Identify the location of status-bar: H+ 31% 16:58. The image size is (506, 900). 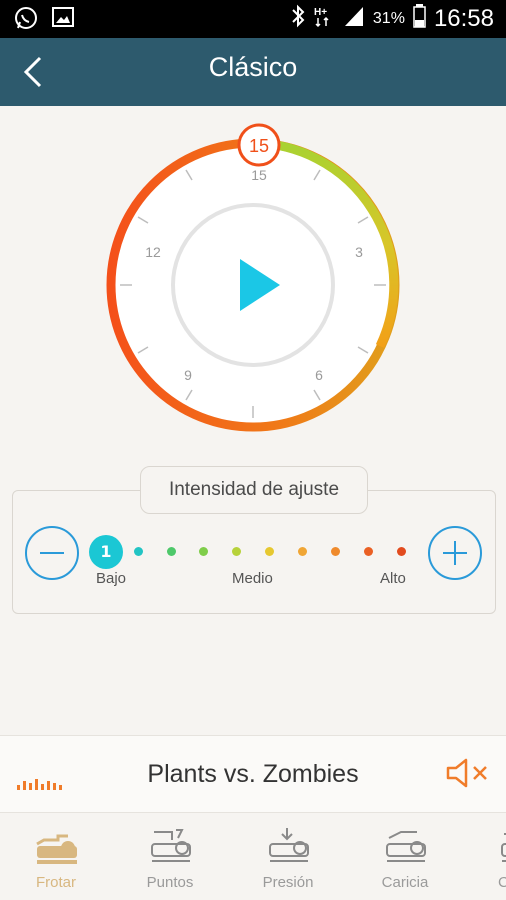
(253, 19).